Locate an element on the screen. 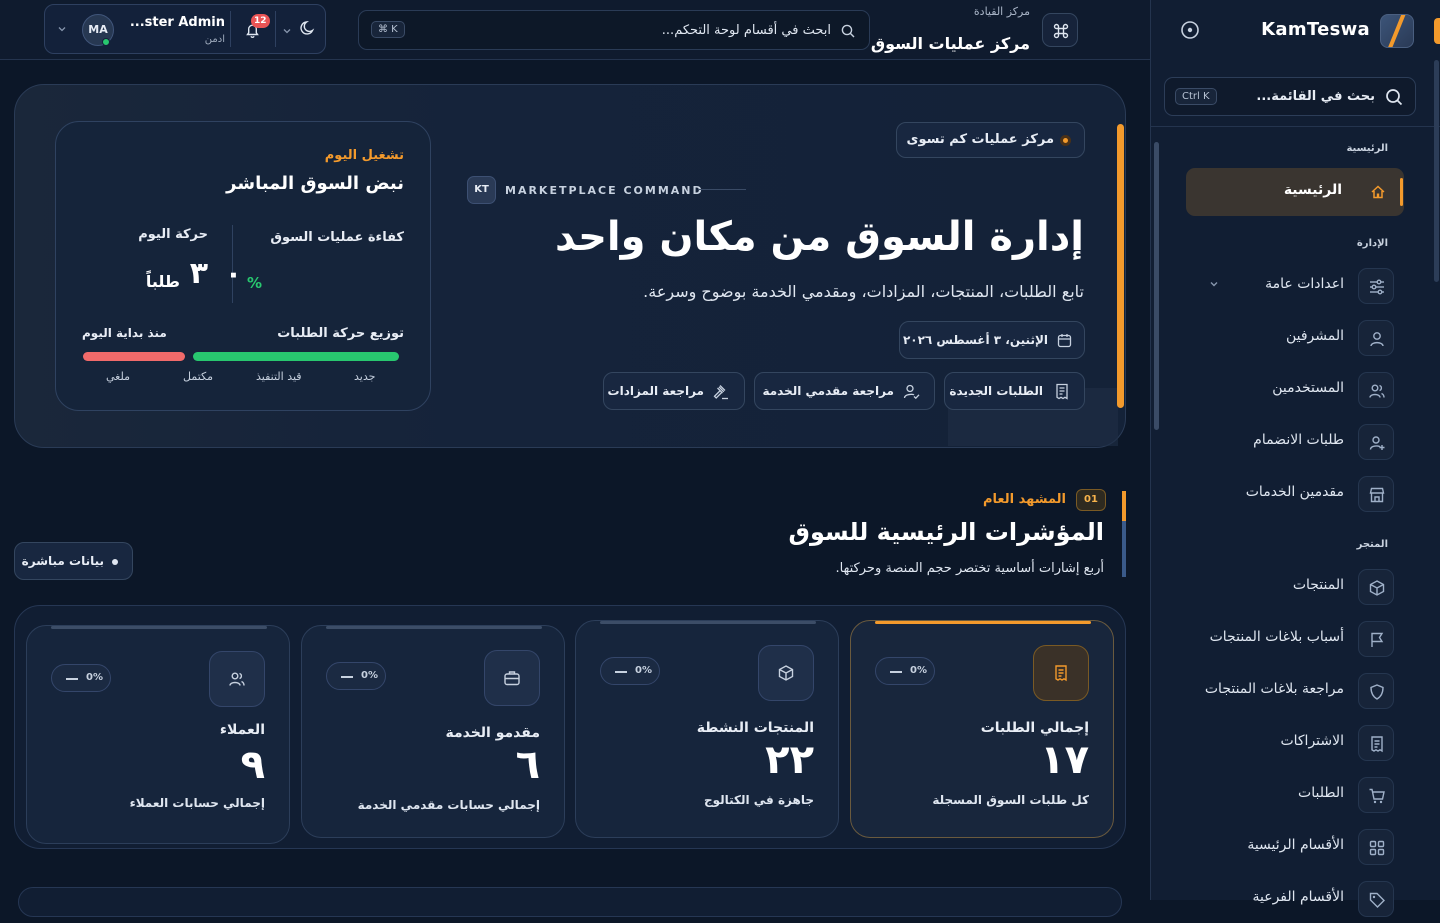 The height and width of the screenshot is (923, 1440). live-dot is located at coordinates (115, 562).